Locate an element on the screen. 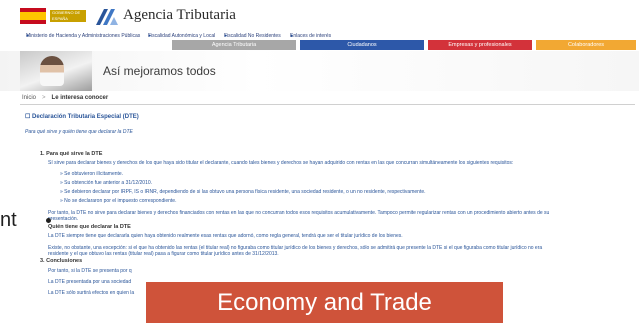  breadcrumb-home: Inicio is located at coordinates (29, 98).